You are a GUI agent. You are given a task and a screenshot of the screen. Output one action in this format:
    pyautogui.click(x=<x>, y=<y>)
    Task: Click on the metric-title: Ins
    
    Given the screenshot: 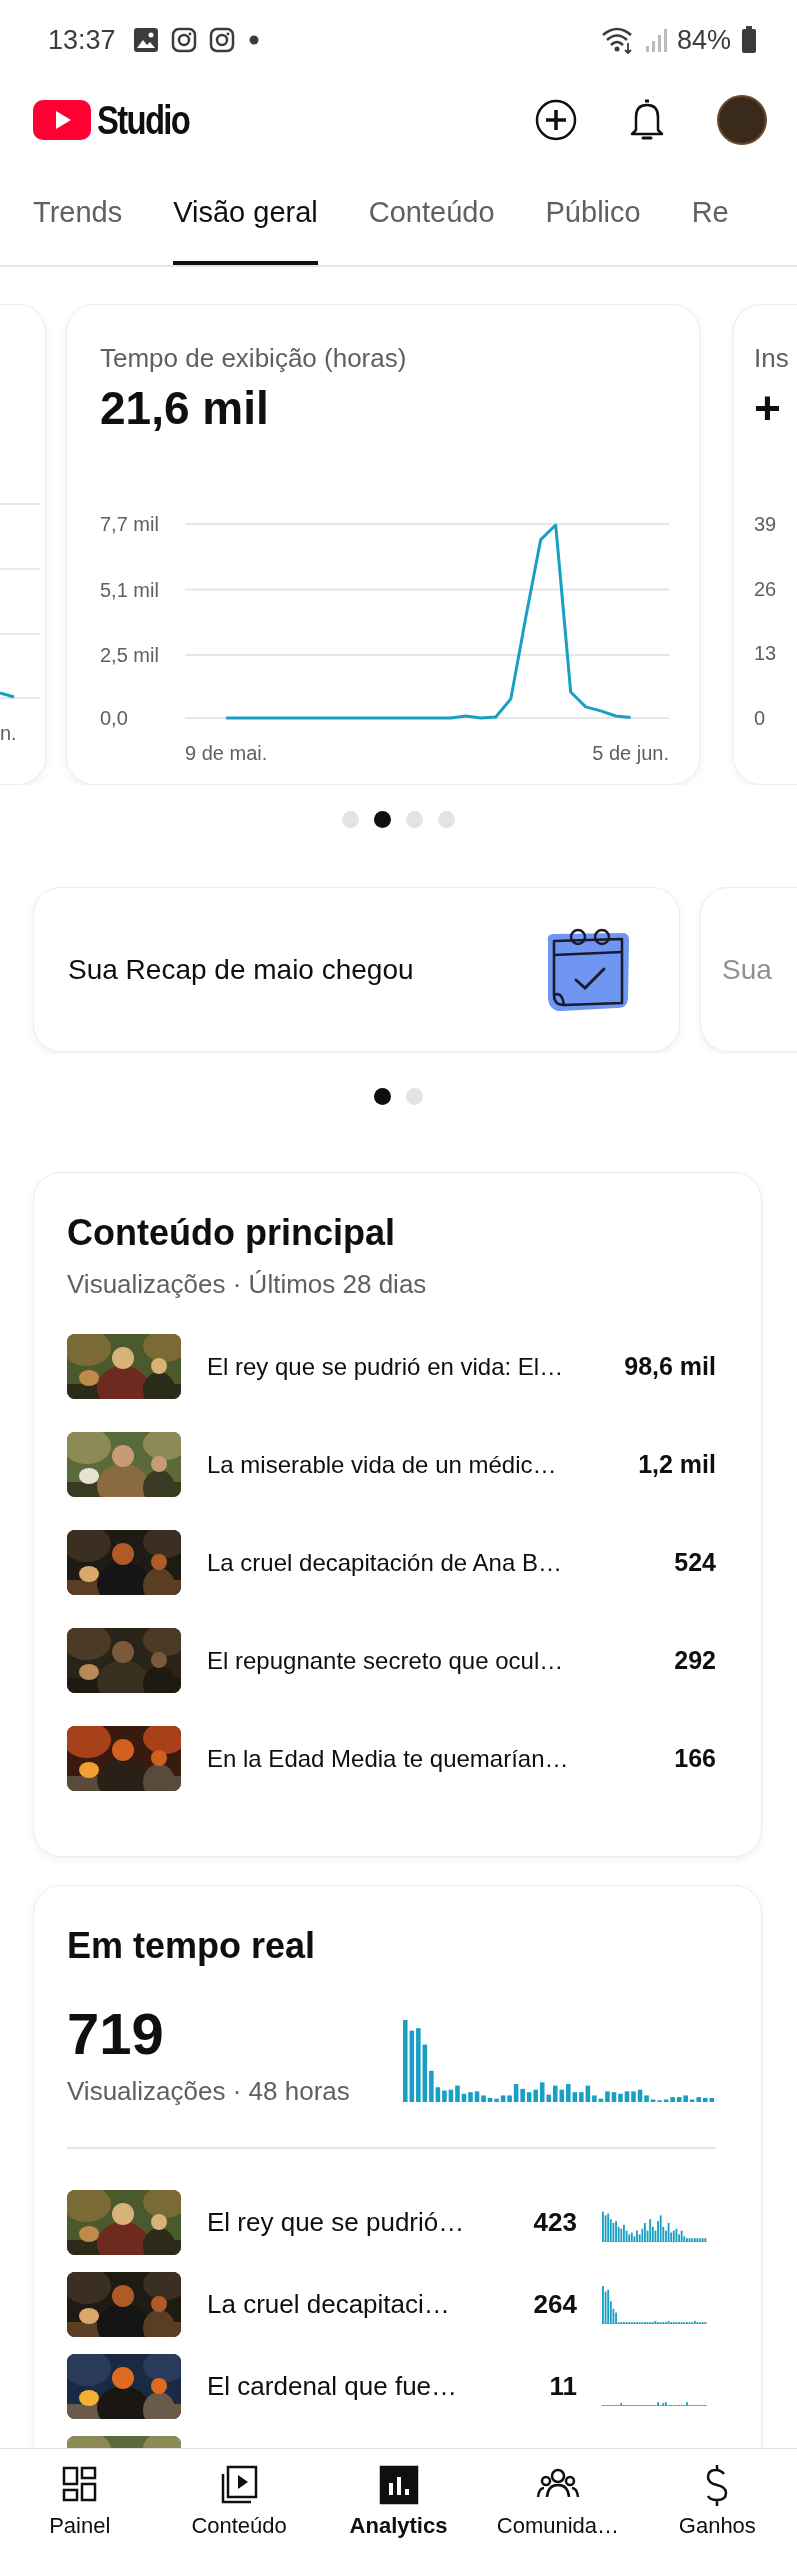 What is the action you would take?
    pyautogui.click(x=772, y=358)
    